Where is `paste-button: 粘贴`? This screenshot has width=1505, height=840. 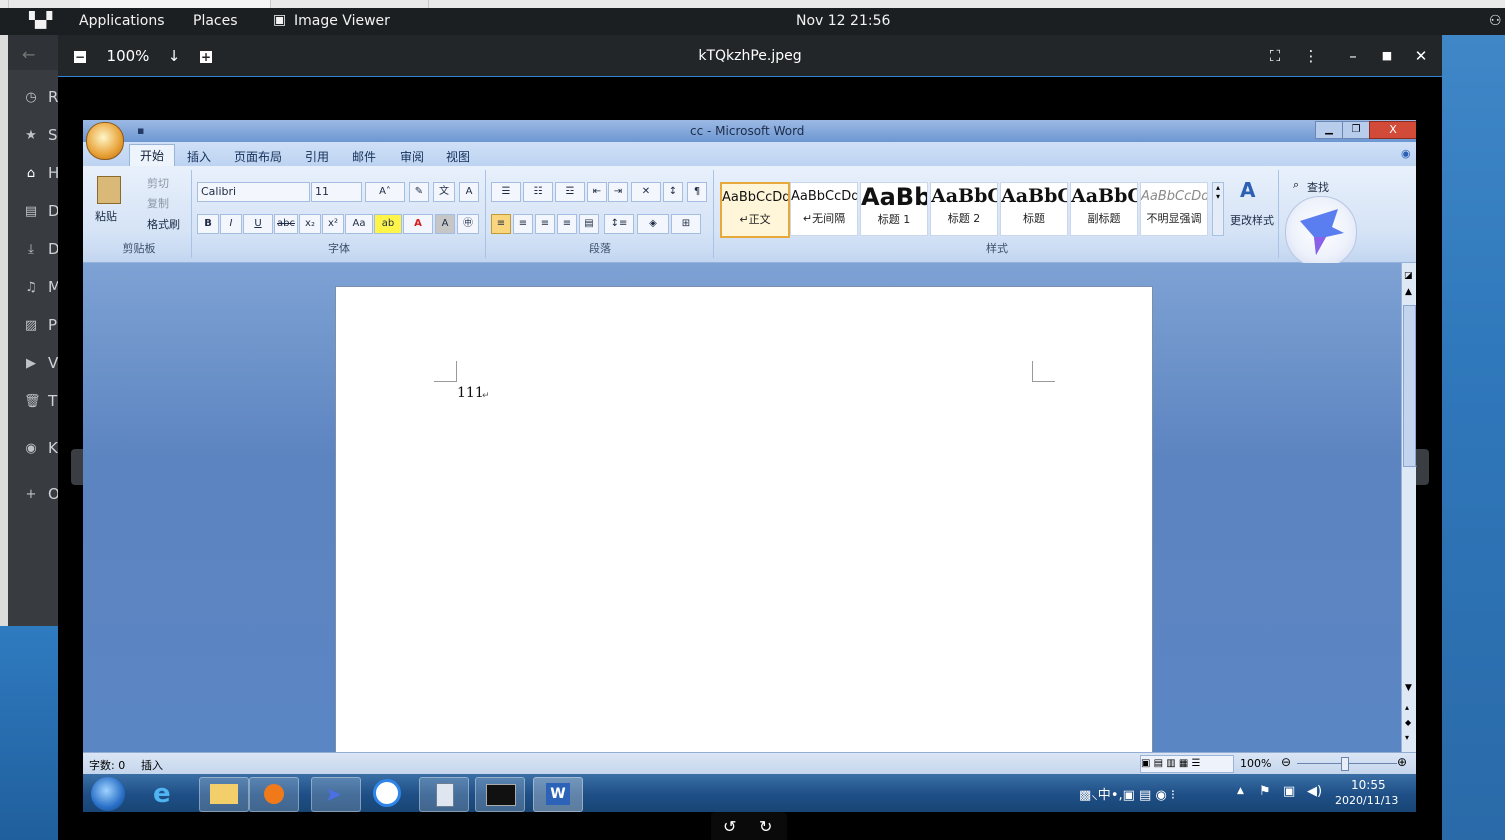
paste-button: 粘贴 is located at coordinates (106, 216).